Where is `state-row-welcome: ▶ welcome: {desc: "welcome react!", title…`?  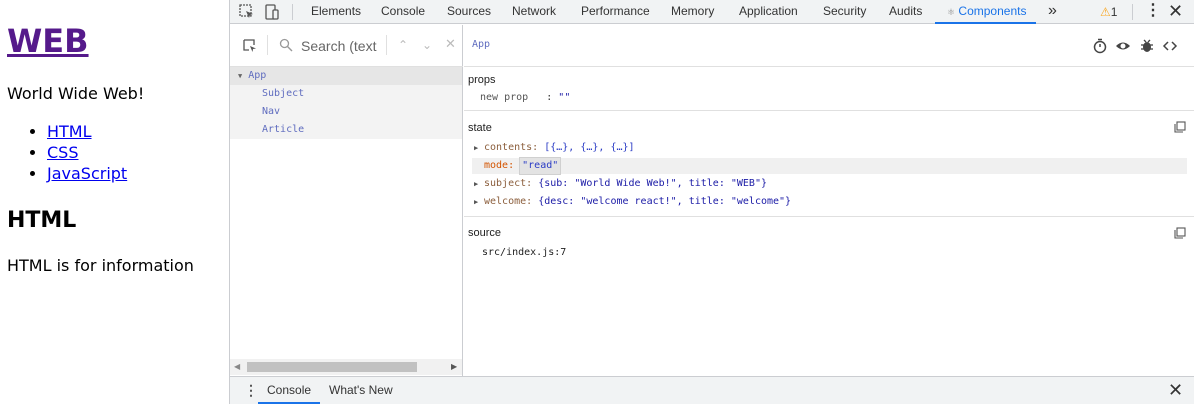 state-row-welcome: ▶ welcome: {desc: "welcome react!", title… is located at coordinates (632, 202).